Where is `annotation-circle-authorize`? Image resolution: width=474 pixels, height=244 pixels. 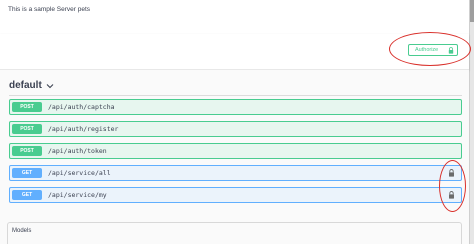 annotation-circle-authorize is located at coordinates (430, 49).